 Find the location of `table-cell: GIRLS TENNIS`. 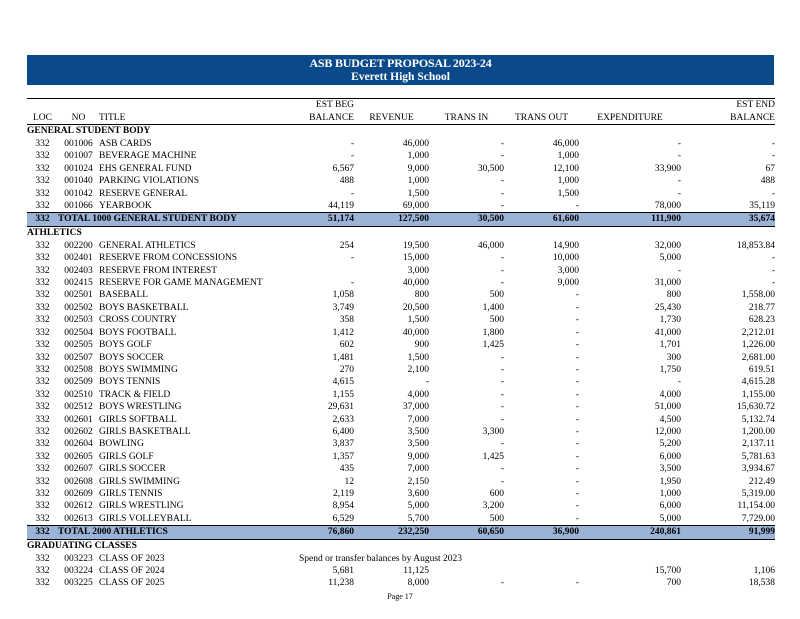

table-cell: GIRLS TENNIS is located at coordinates (131, 493).